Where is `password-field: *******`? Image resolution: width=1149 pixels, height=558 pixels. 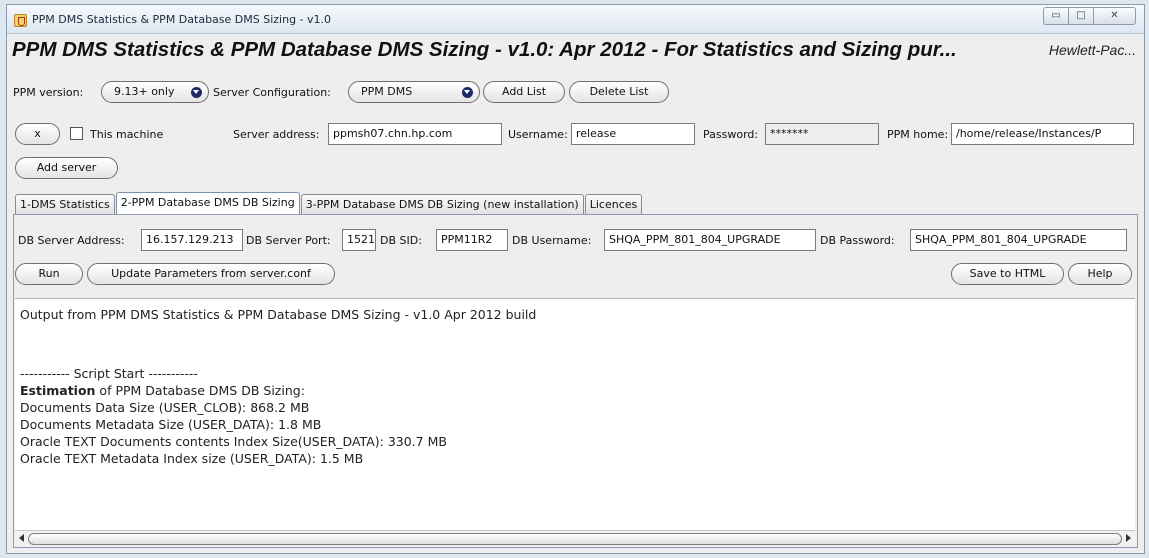
password-field: ******* is located at coordinates (822, 134).